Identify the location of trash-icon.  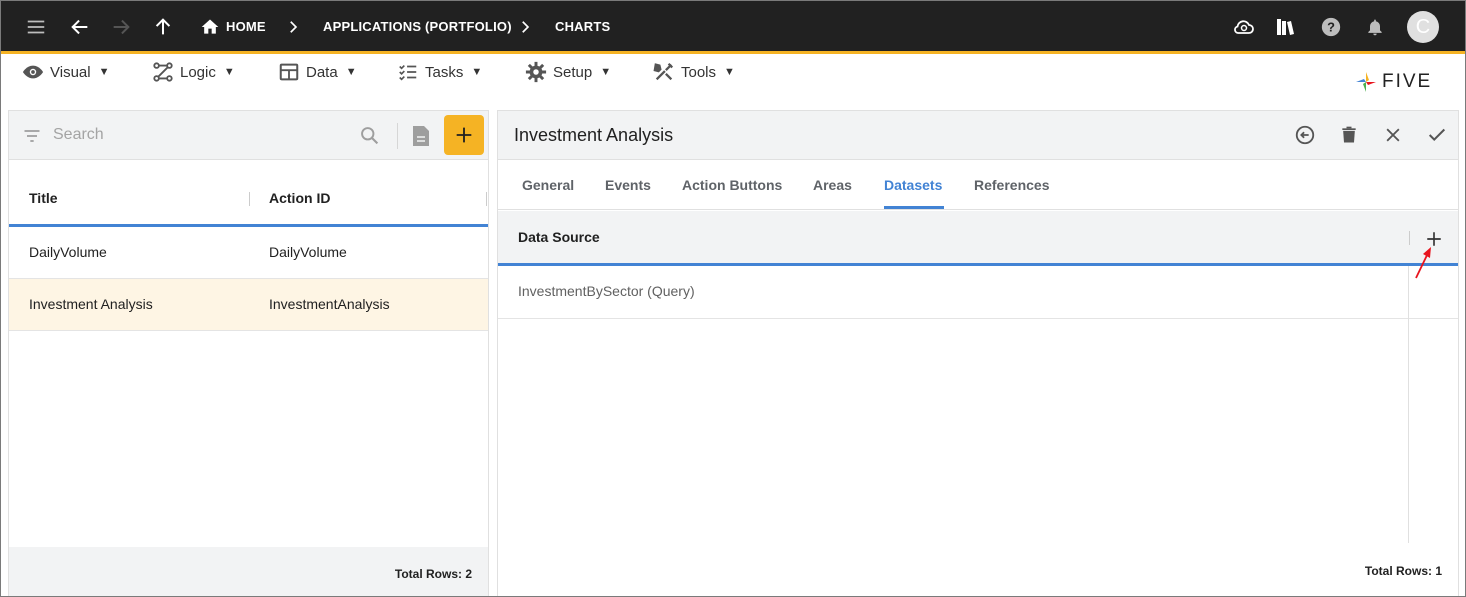
(1349, 134).